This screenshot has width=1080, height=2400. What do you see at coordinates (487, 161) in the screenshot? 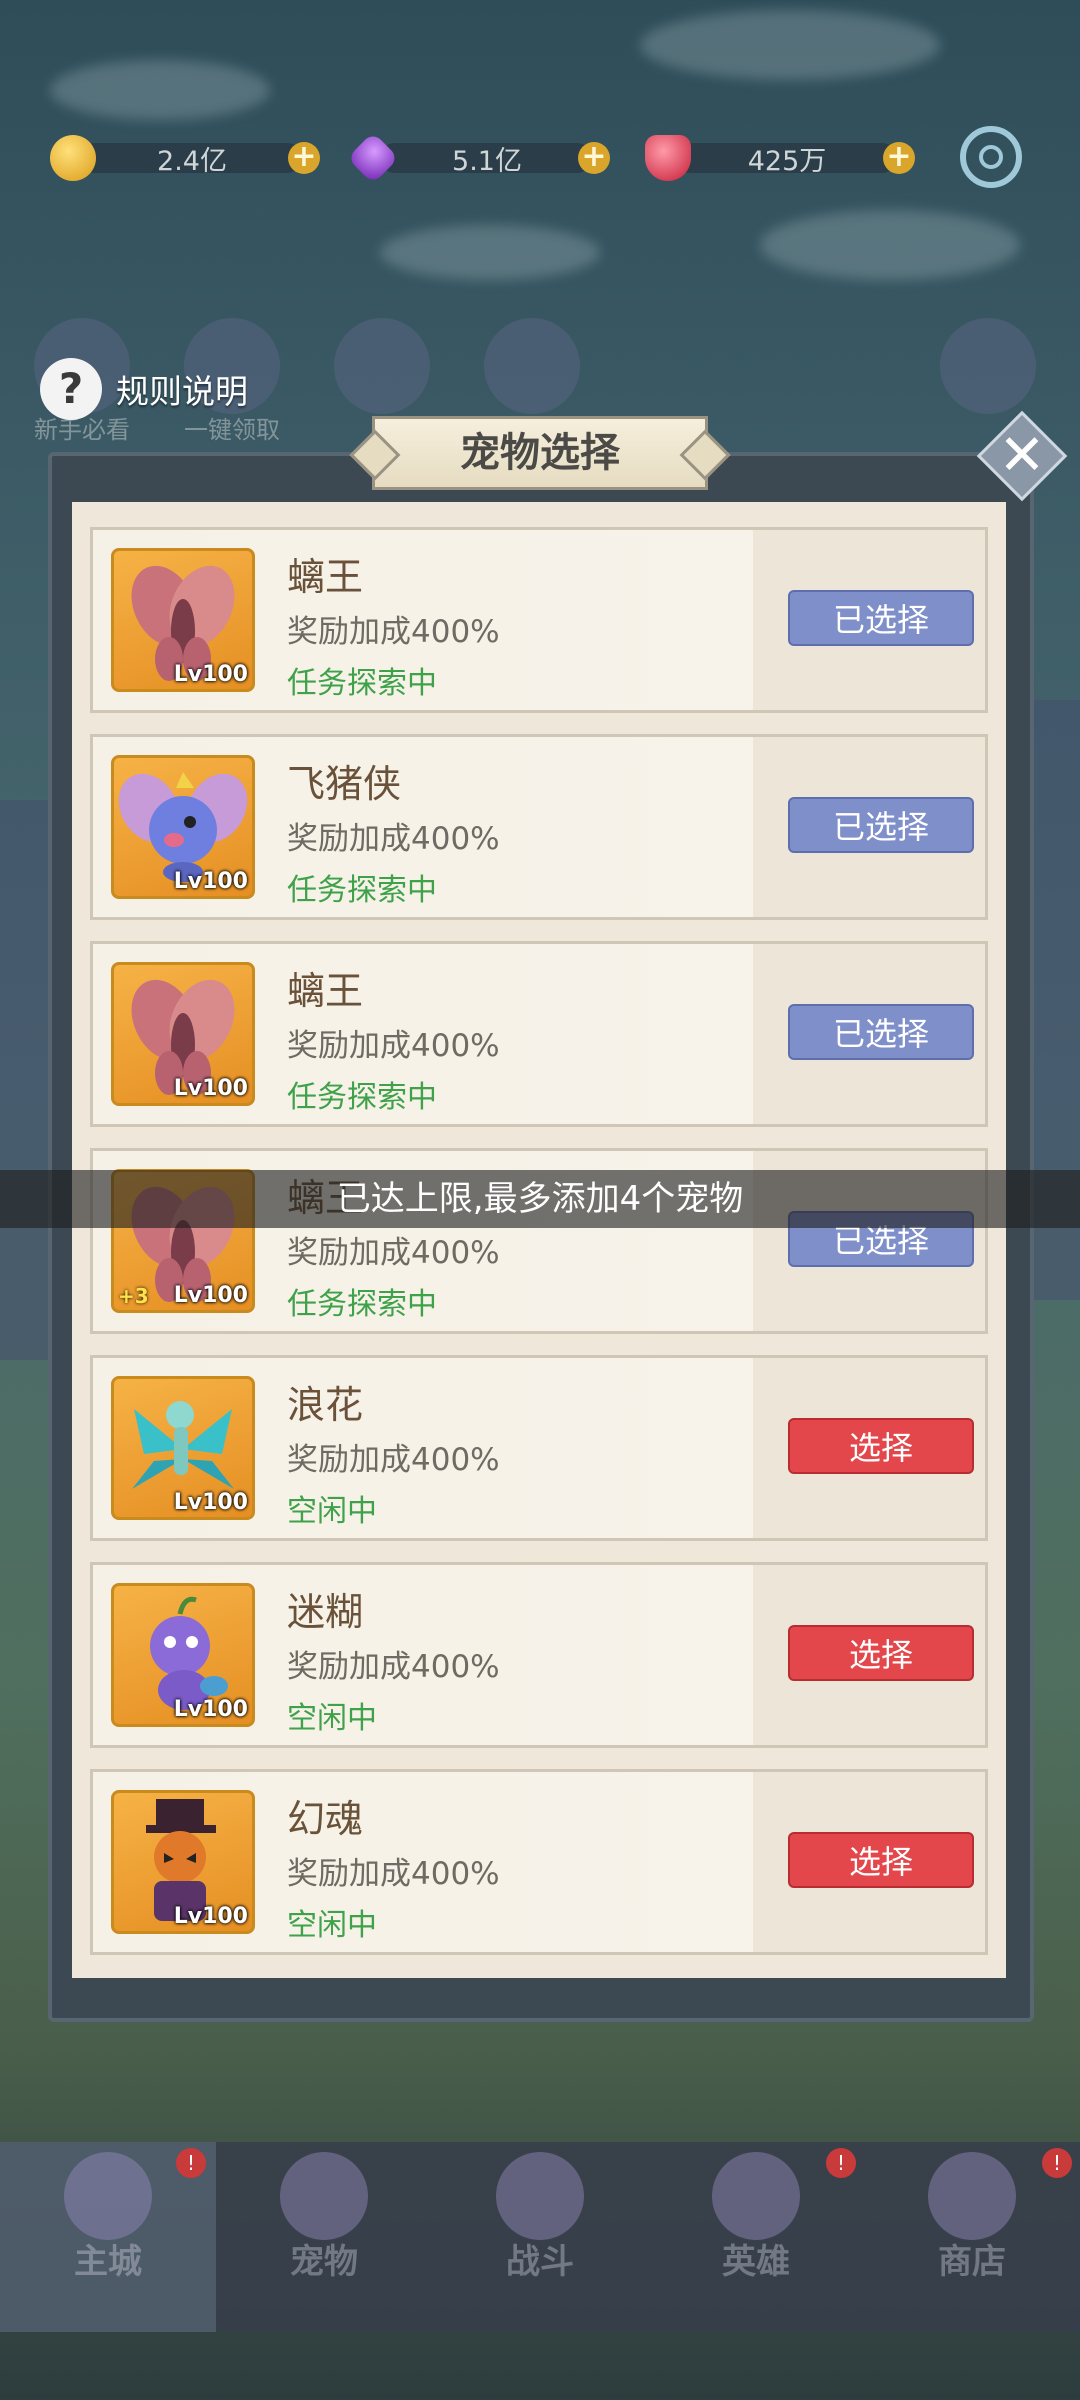
I see `gem-value: 5.1亿` at bounding box center [487, 161].